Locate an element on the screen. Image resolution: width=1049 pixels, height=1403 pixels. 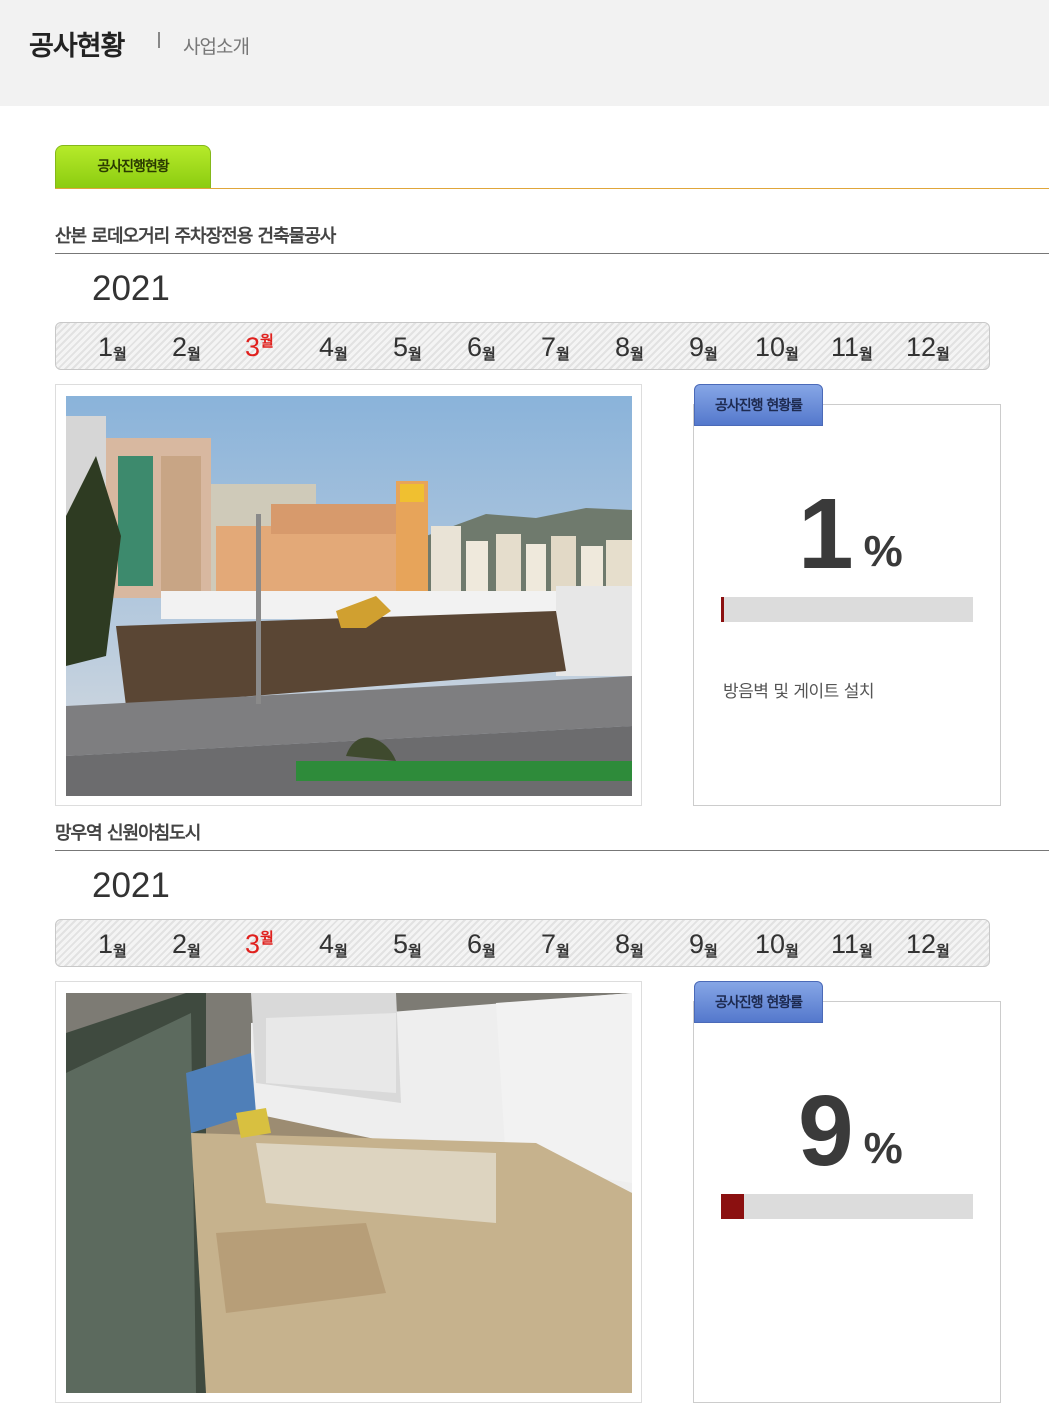
progress-percent: 1% is located at coordinates (850, 534).